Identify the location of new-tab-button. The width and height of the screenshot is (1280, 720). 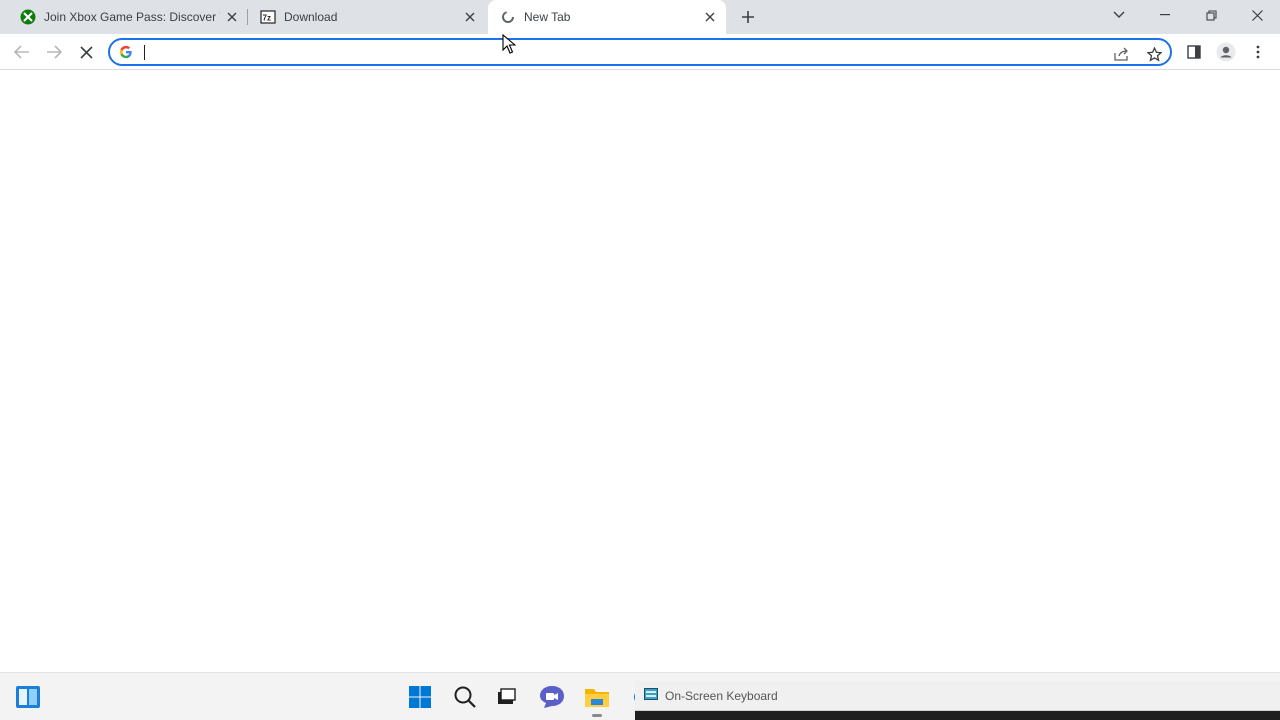
(748, 17).